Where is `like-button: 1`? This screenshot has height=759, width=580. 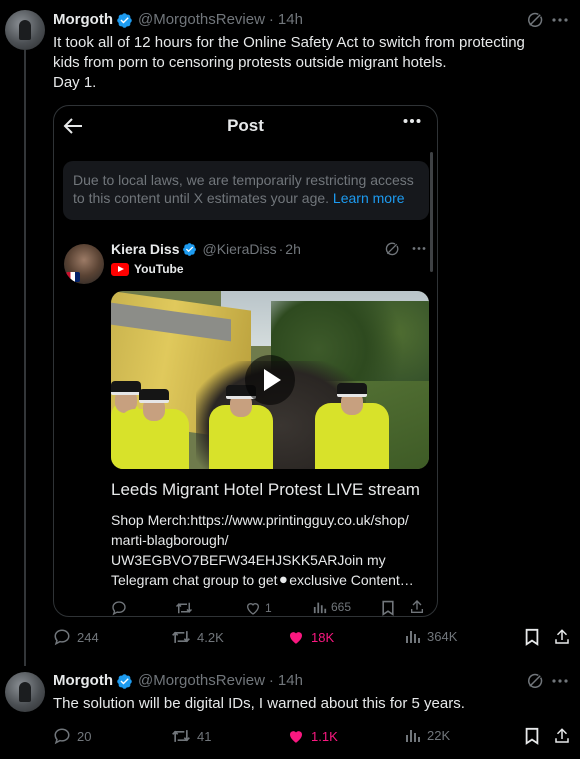 like-button: 1 is located at coordinates (258, 608).